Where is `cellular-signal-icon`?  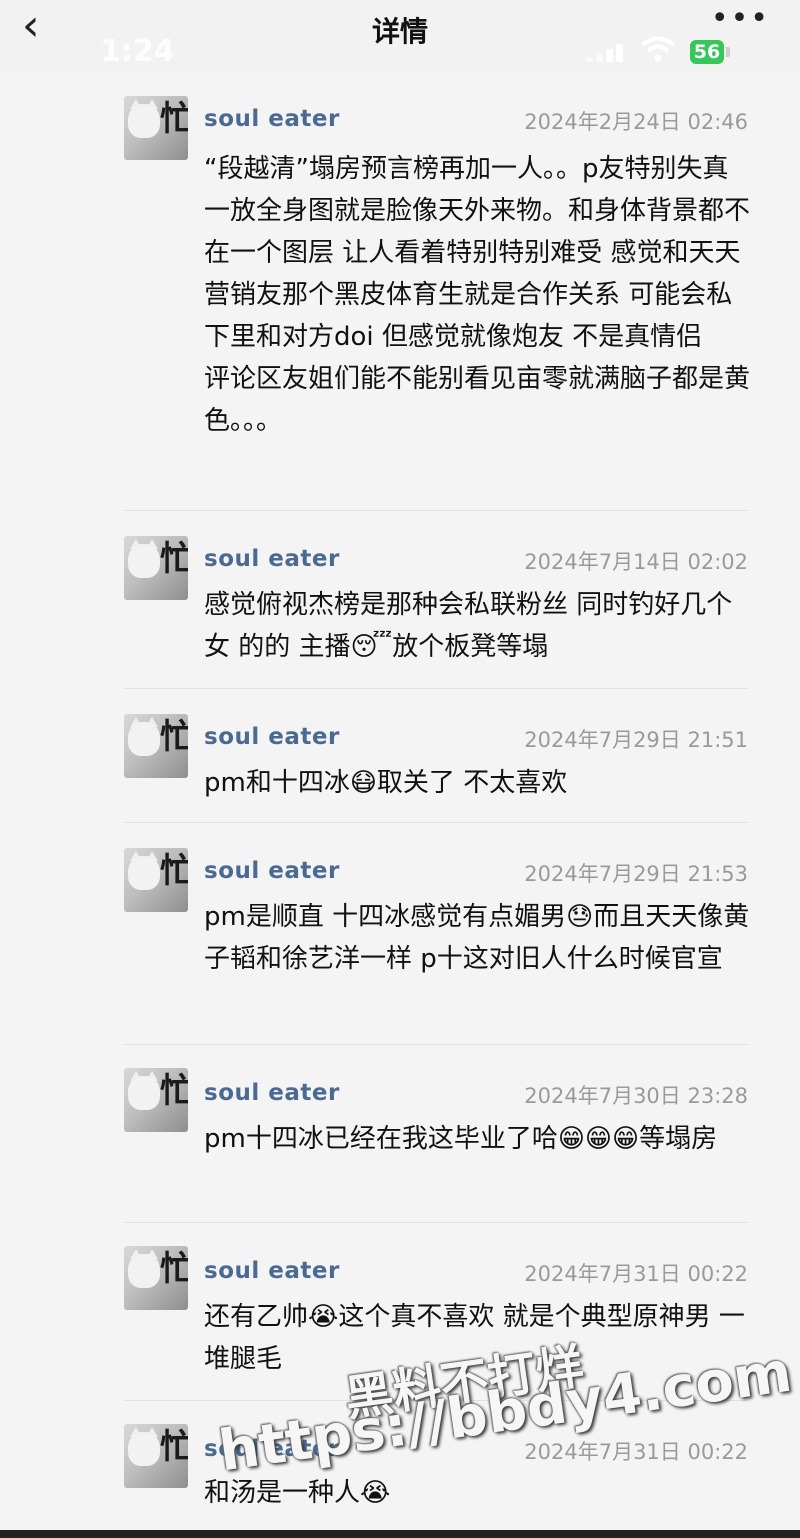 cellular-signal-icon is located at coordinates (606, 53).